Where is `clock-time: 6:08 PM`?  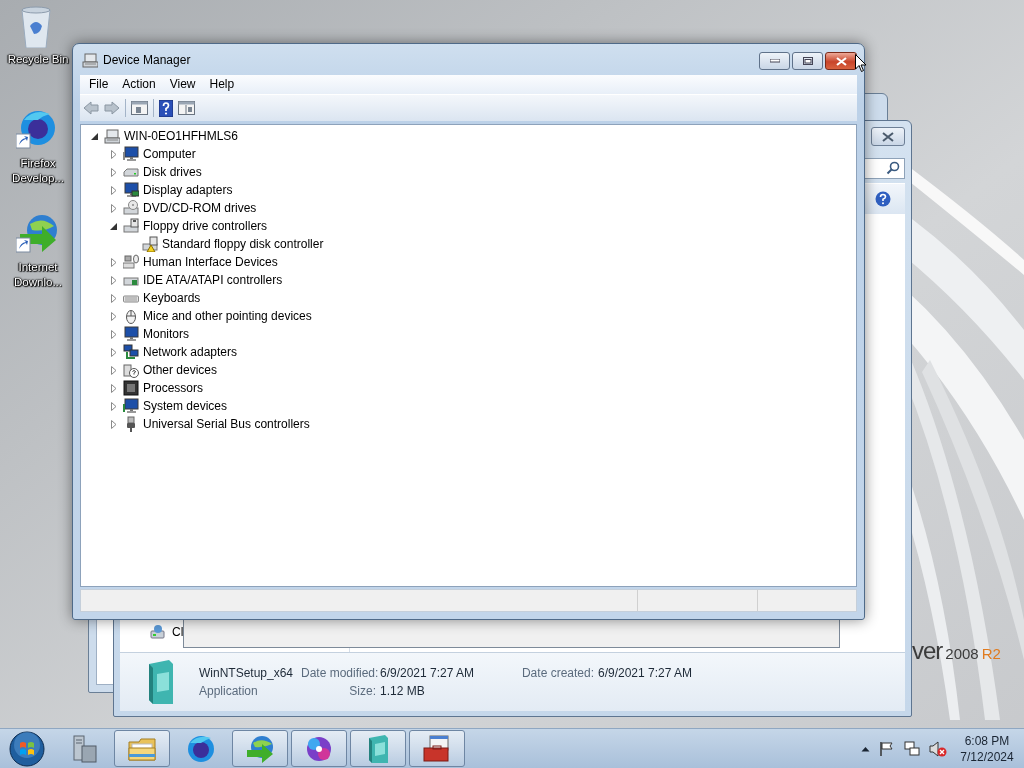
clock-time: 6:08 PM is located at coordinates (987, 740).